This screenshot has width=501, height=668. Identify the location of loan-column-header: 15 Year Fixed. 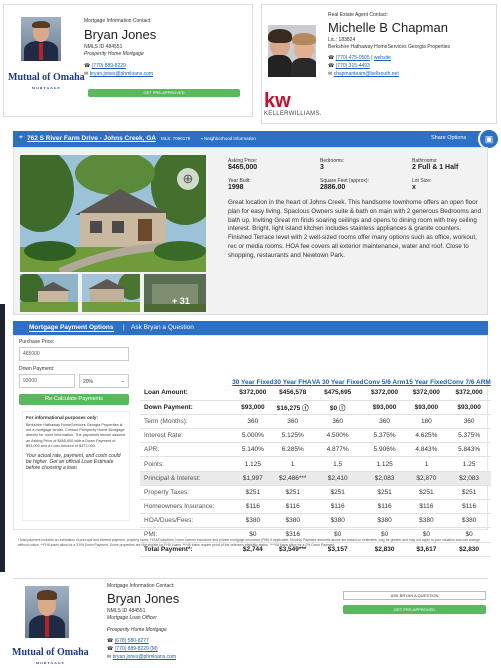
(427, 375).